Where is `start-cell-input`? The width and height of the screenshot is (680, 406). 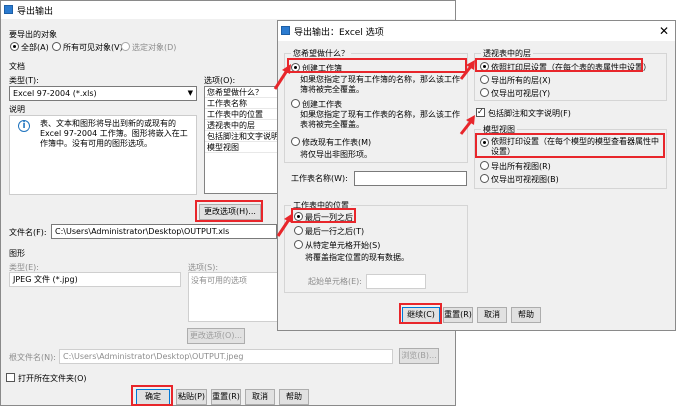 start-cell-input is located at coordinates (396, 281).